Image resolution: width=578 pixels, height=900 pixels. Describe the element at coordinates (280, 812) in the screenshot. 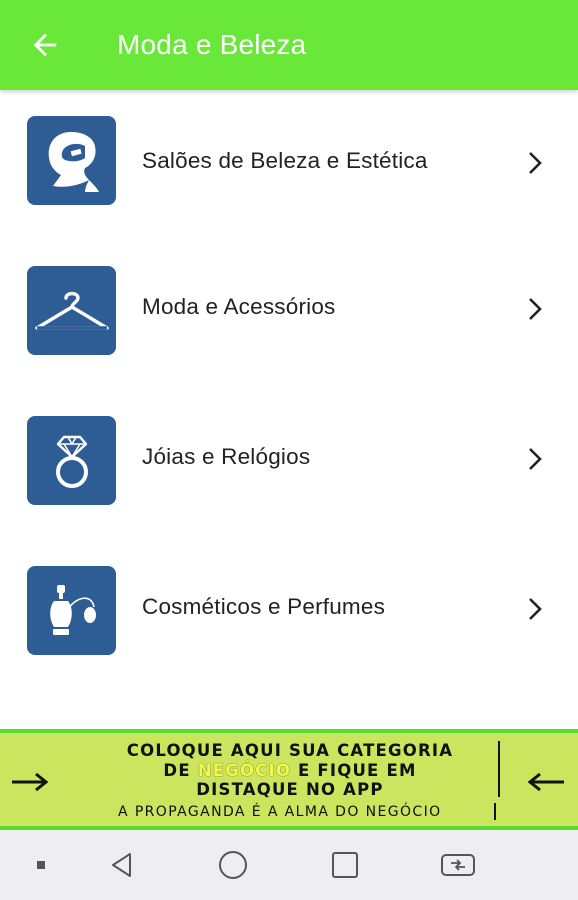

I see `banner-tagline: A PROPAGANDA É A ALMA DO NEGÓCIO` at that location.